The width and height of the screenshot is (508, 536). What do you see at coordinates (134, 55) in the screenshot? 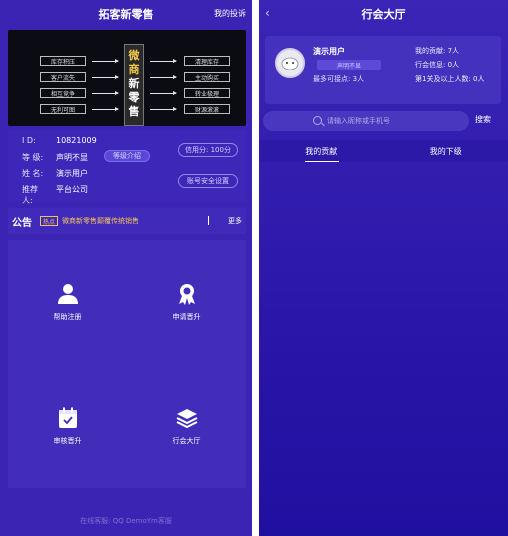
I see `banner-char: 微` at bounding box center [134, 55].